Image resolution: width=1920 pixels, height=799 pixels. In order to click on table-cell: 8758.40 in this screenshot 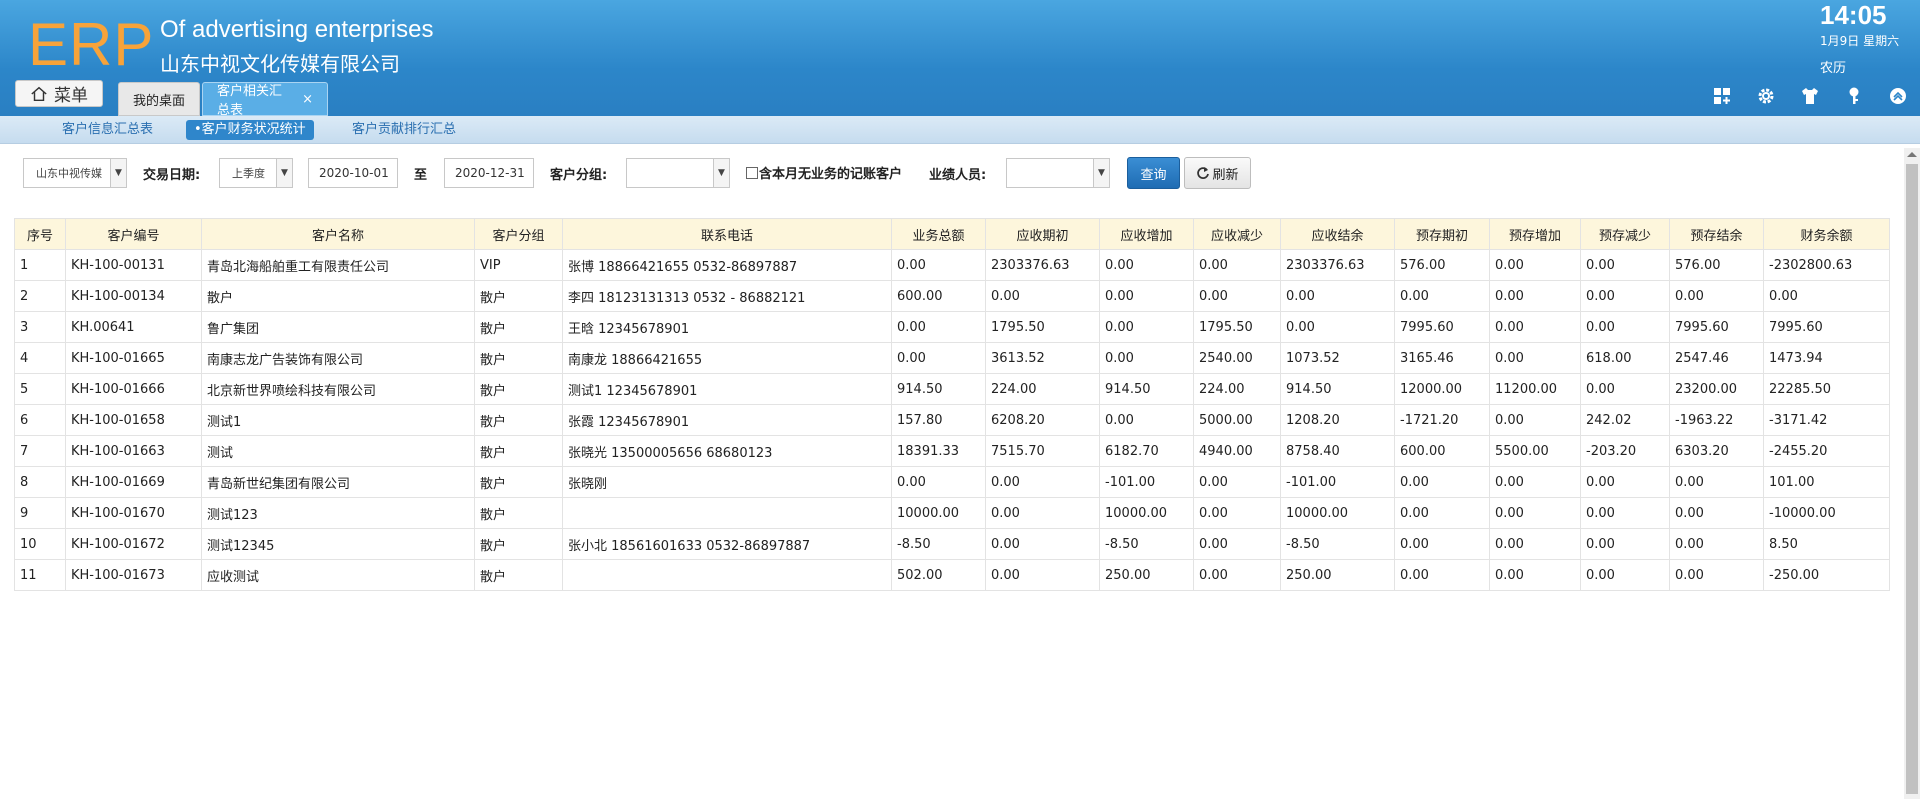, I will do `click(1337, 451)`.